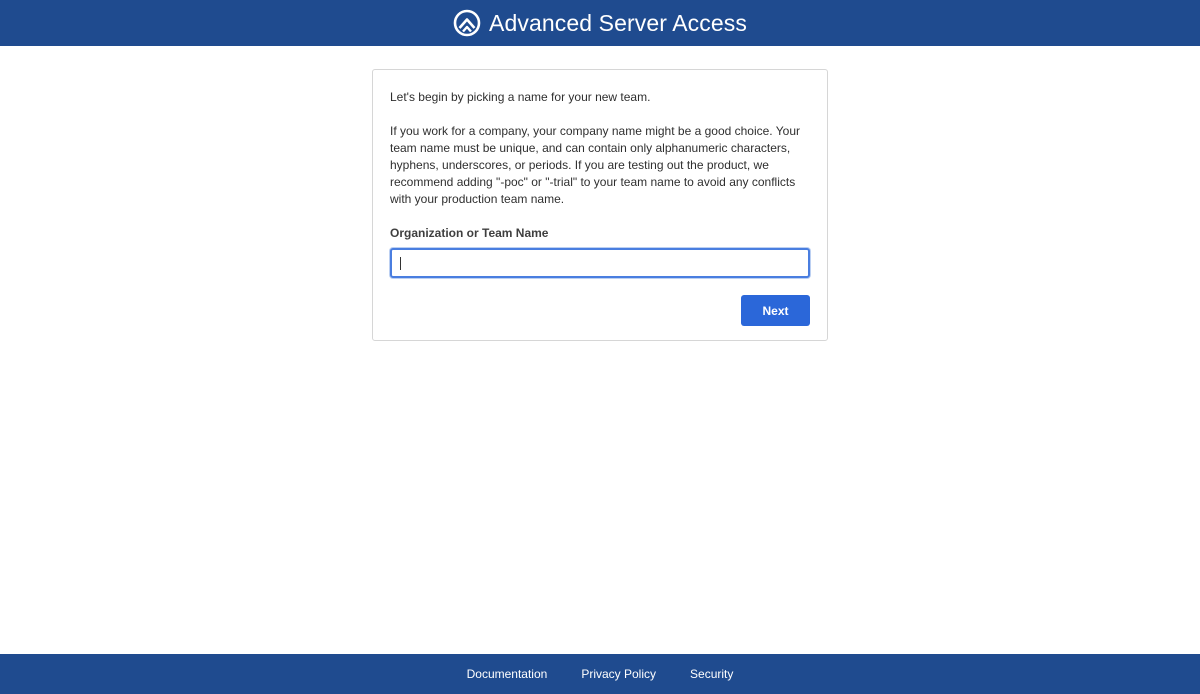 Image resolution: width=1200 pixels, height=694 pixels. Describe the element at coordinates (507, 674) in the screenshot. I see `footer-link-documentation: Documentation` at that location.